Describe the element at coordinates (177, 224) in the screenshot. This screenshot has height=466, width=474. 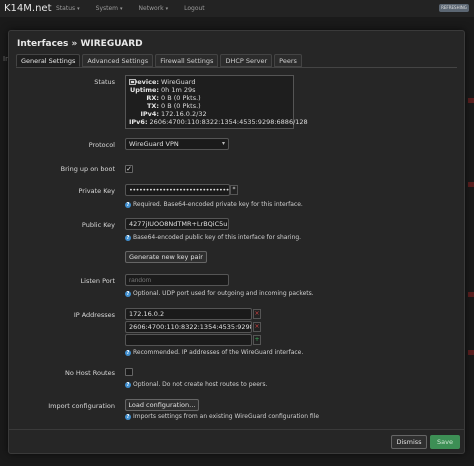
I see `public-key-input: 4277jIUOO8NdTMR+LrBQiC5uPEr` at that location.